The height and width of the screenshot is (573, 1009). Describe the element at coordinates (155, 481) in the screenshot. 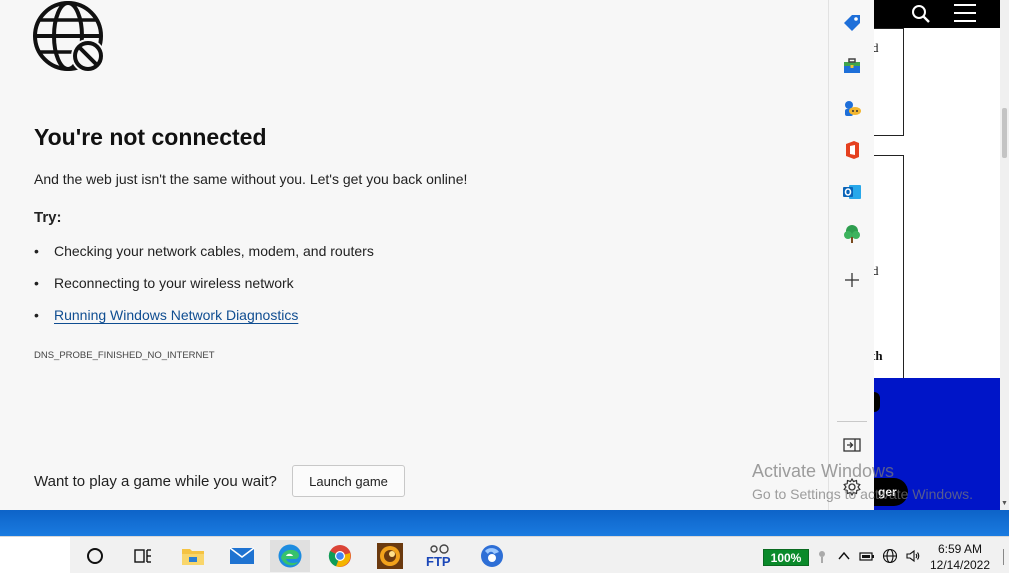

I see `game-prompt: Want to play a game while you wait?` at that location.